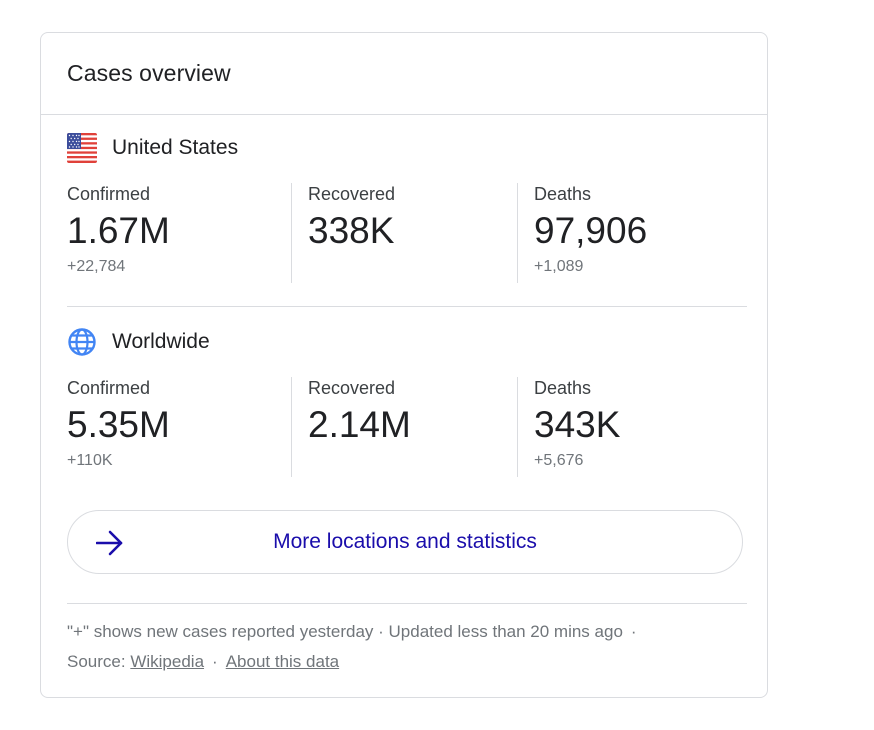  I want to click on stat-confirmed: Confirmed 1.67M +22,784, so click(179, 233).